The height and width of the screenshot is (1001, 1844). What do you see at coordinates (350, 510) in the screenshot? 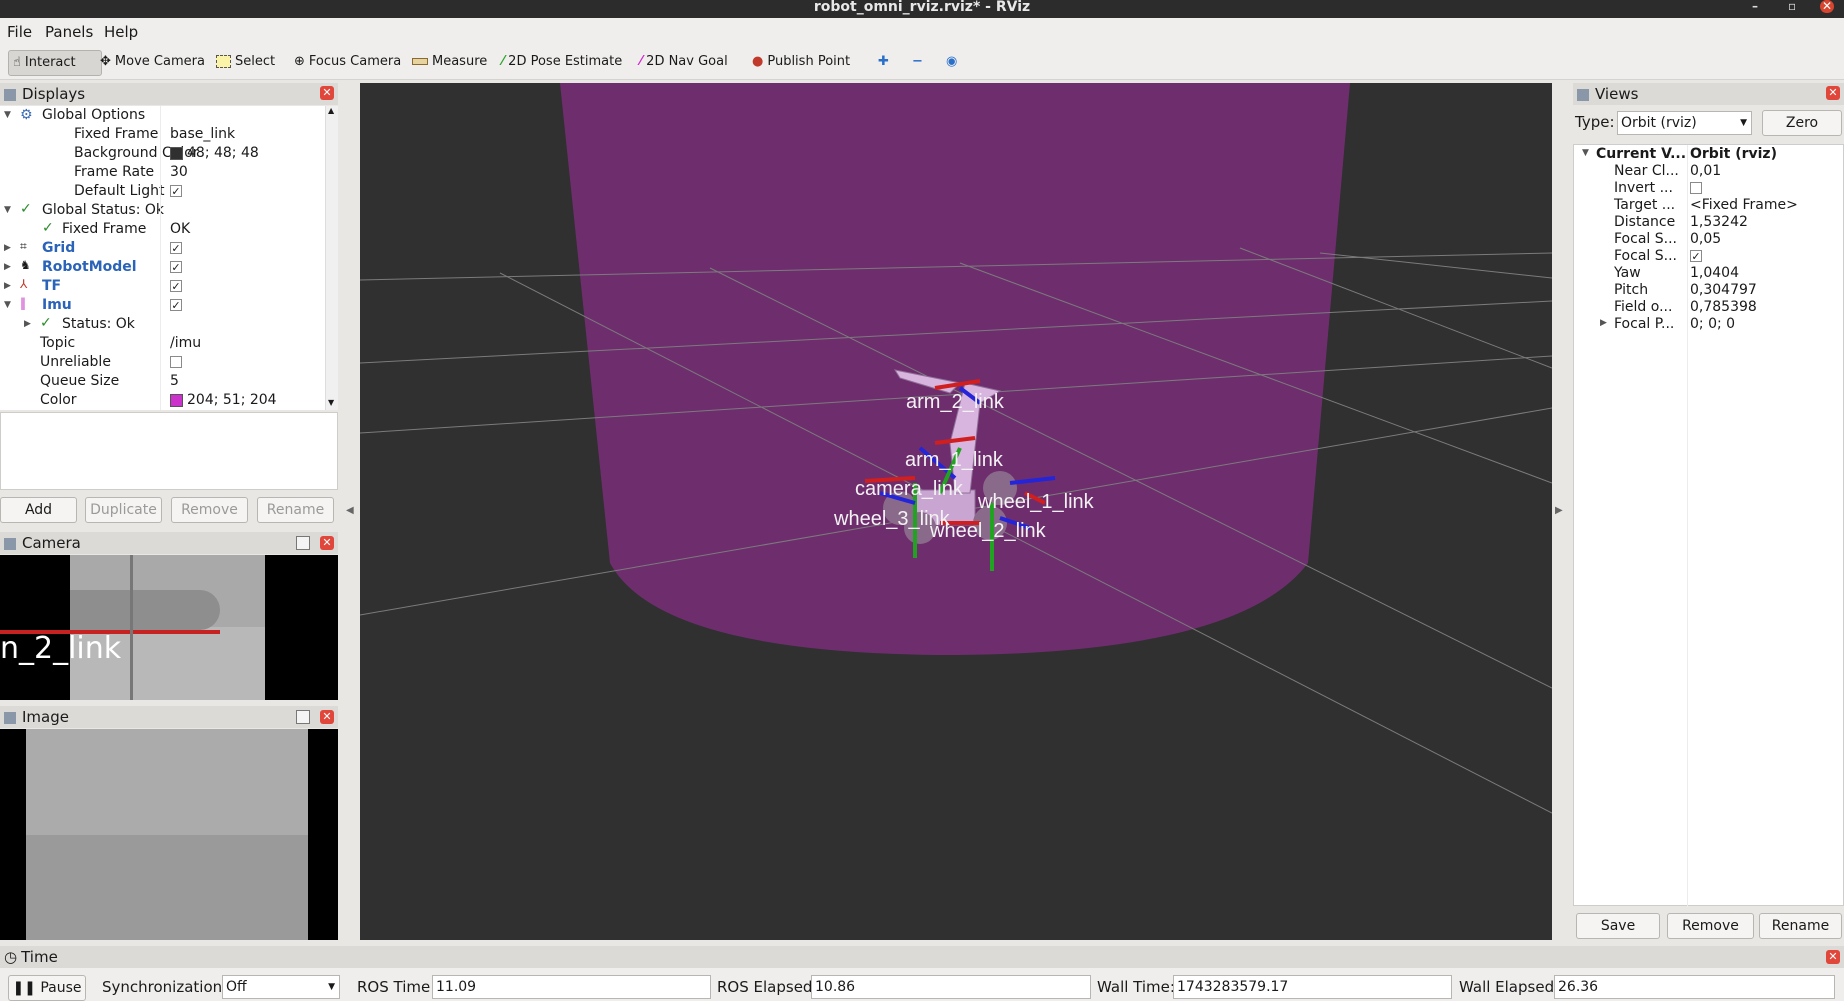
I see `collapse-left-dock-icon: ◀` at bounding box center [350, 510].